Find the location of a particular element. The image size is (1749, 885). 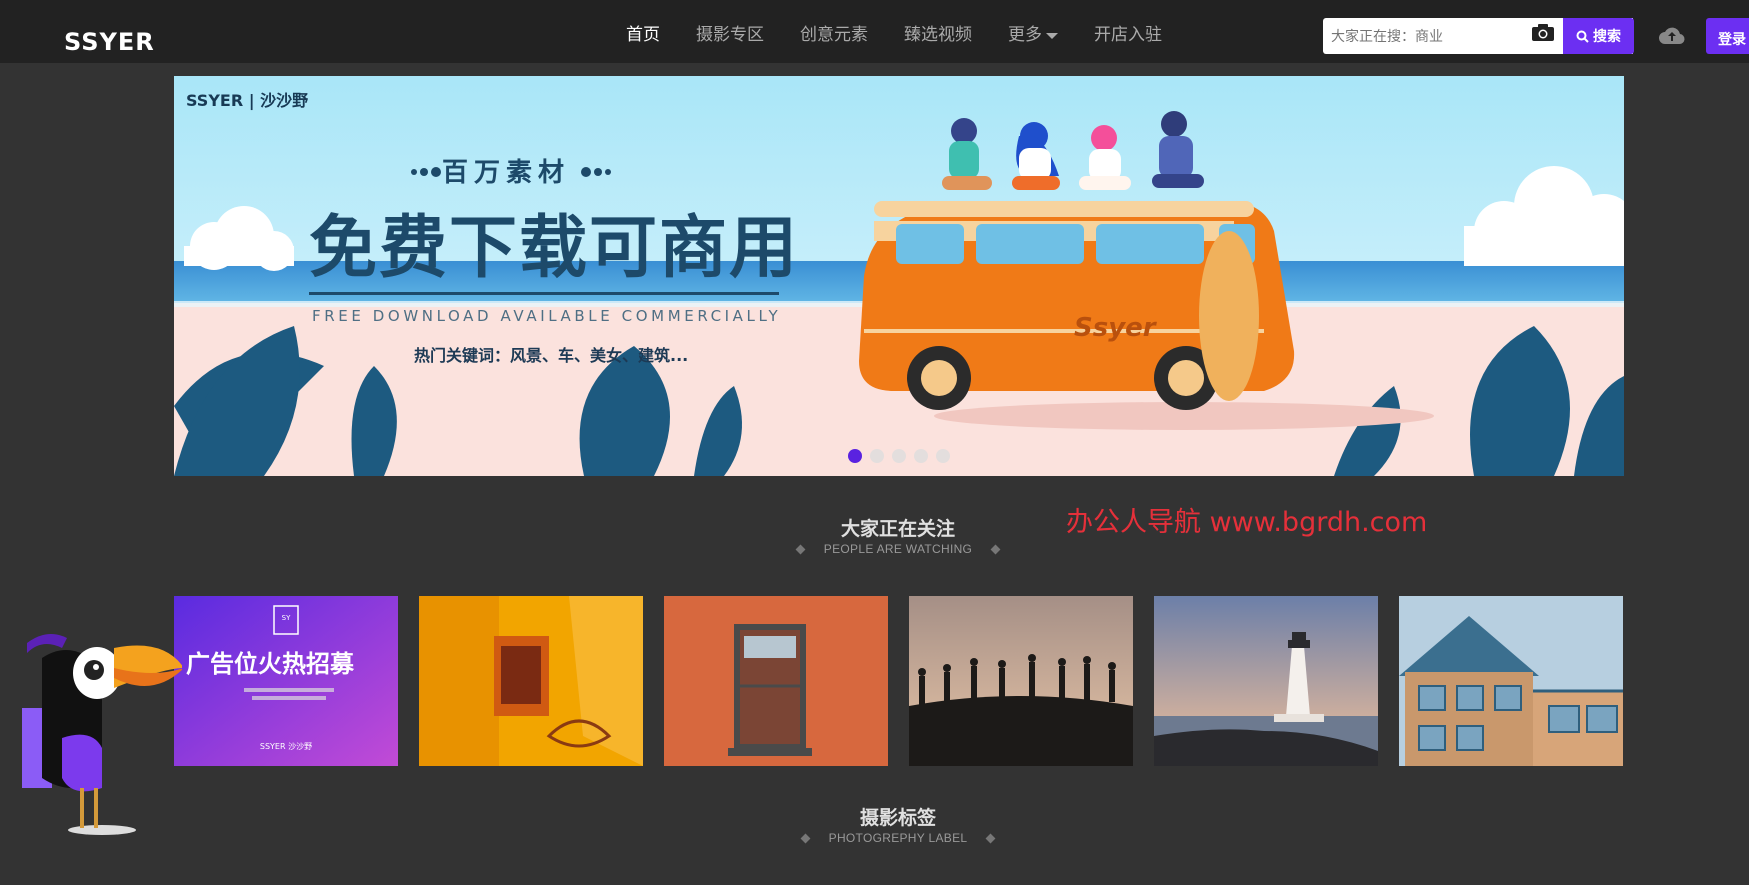

thumbnail-ad-recruit: SY 广告位火热招募 SSYER 沙沙野 is located at coordinates (286, 681).